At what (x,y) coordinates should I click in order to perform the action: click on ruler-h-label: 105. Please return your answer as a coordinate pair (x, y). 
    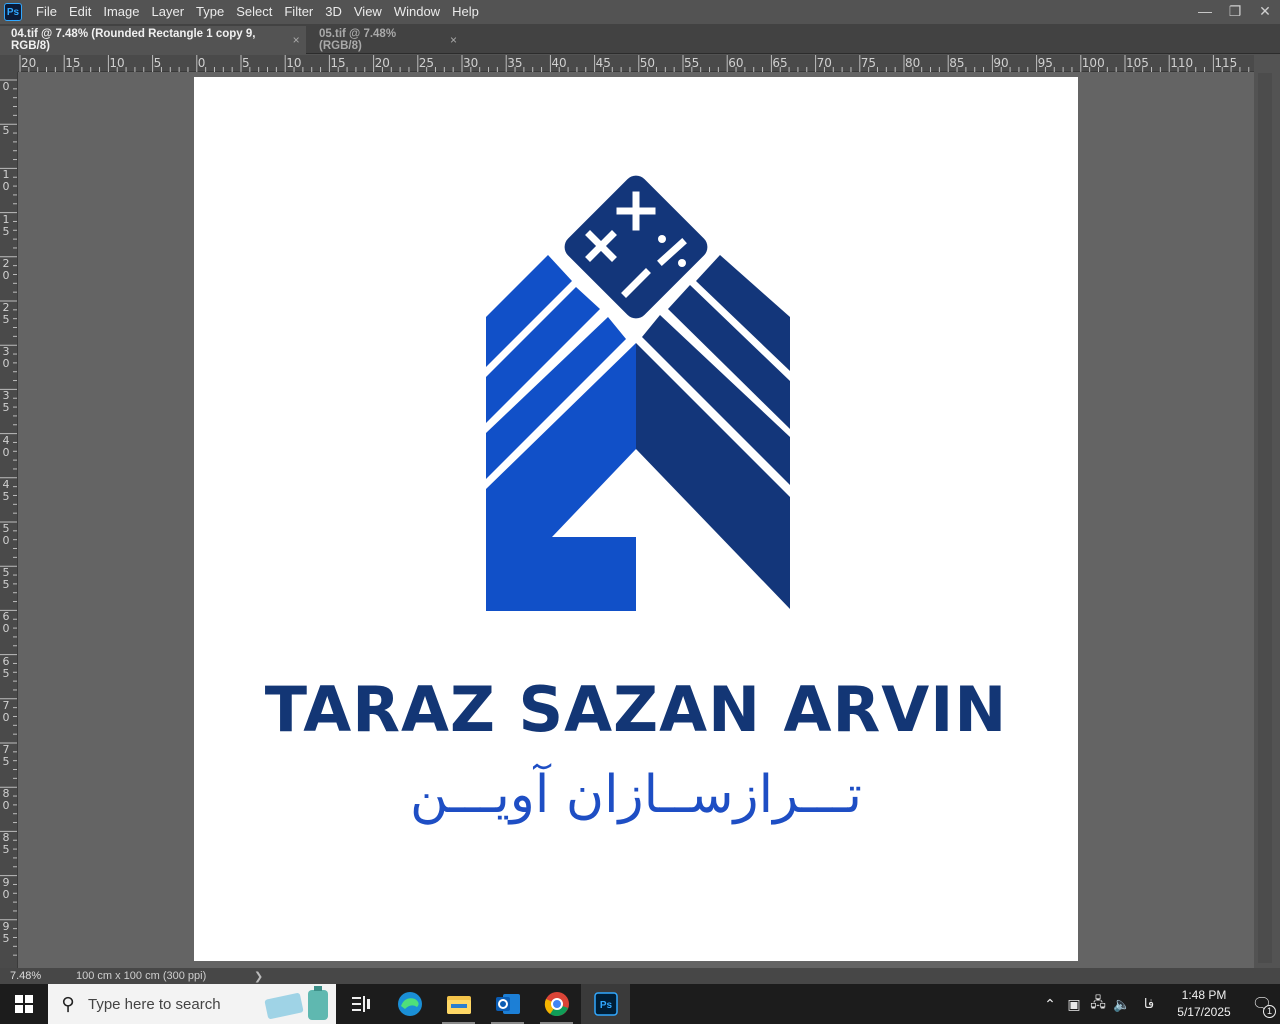
    Looking at the image, I should click on (1137, 63).